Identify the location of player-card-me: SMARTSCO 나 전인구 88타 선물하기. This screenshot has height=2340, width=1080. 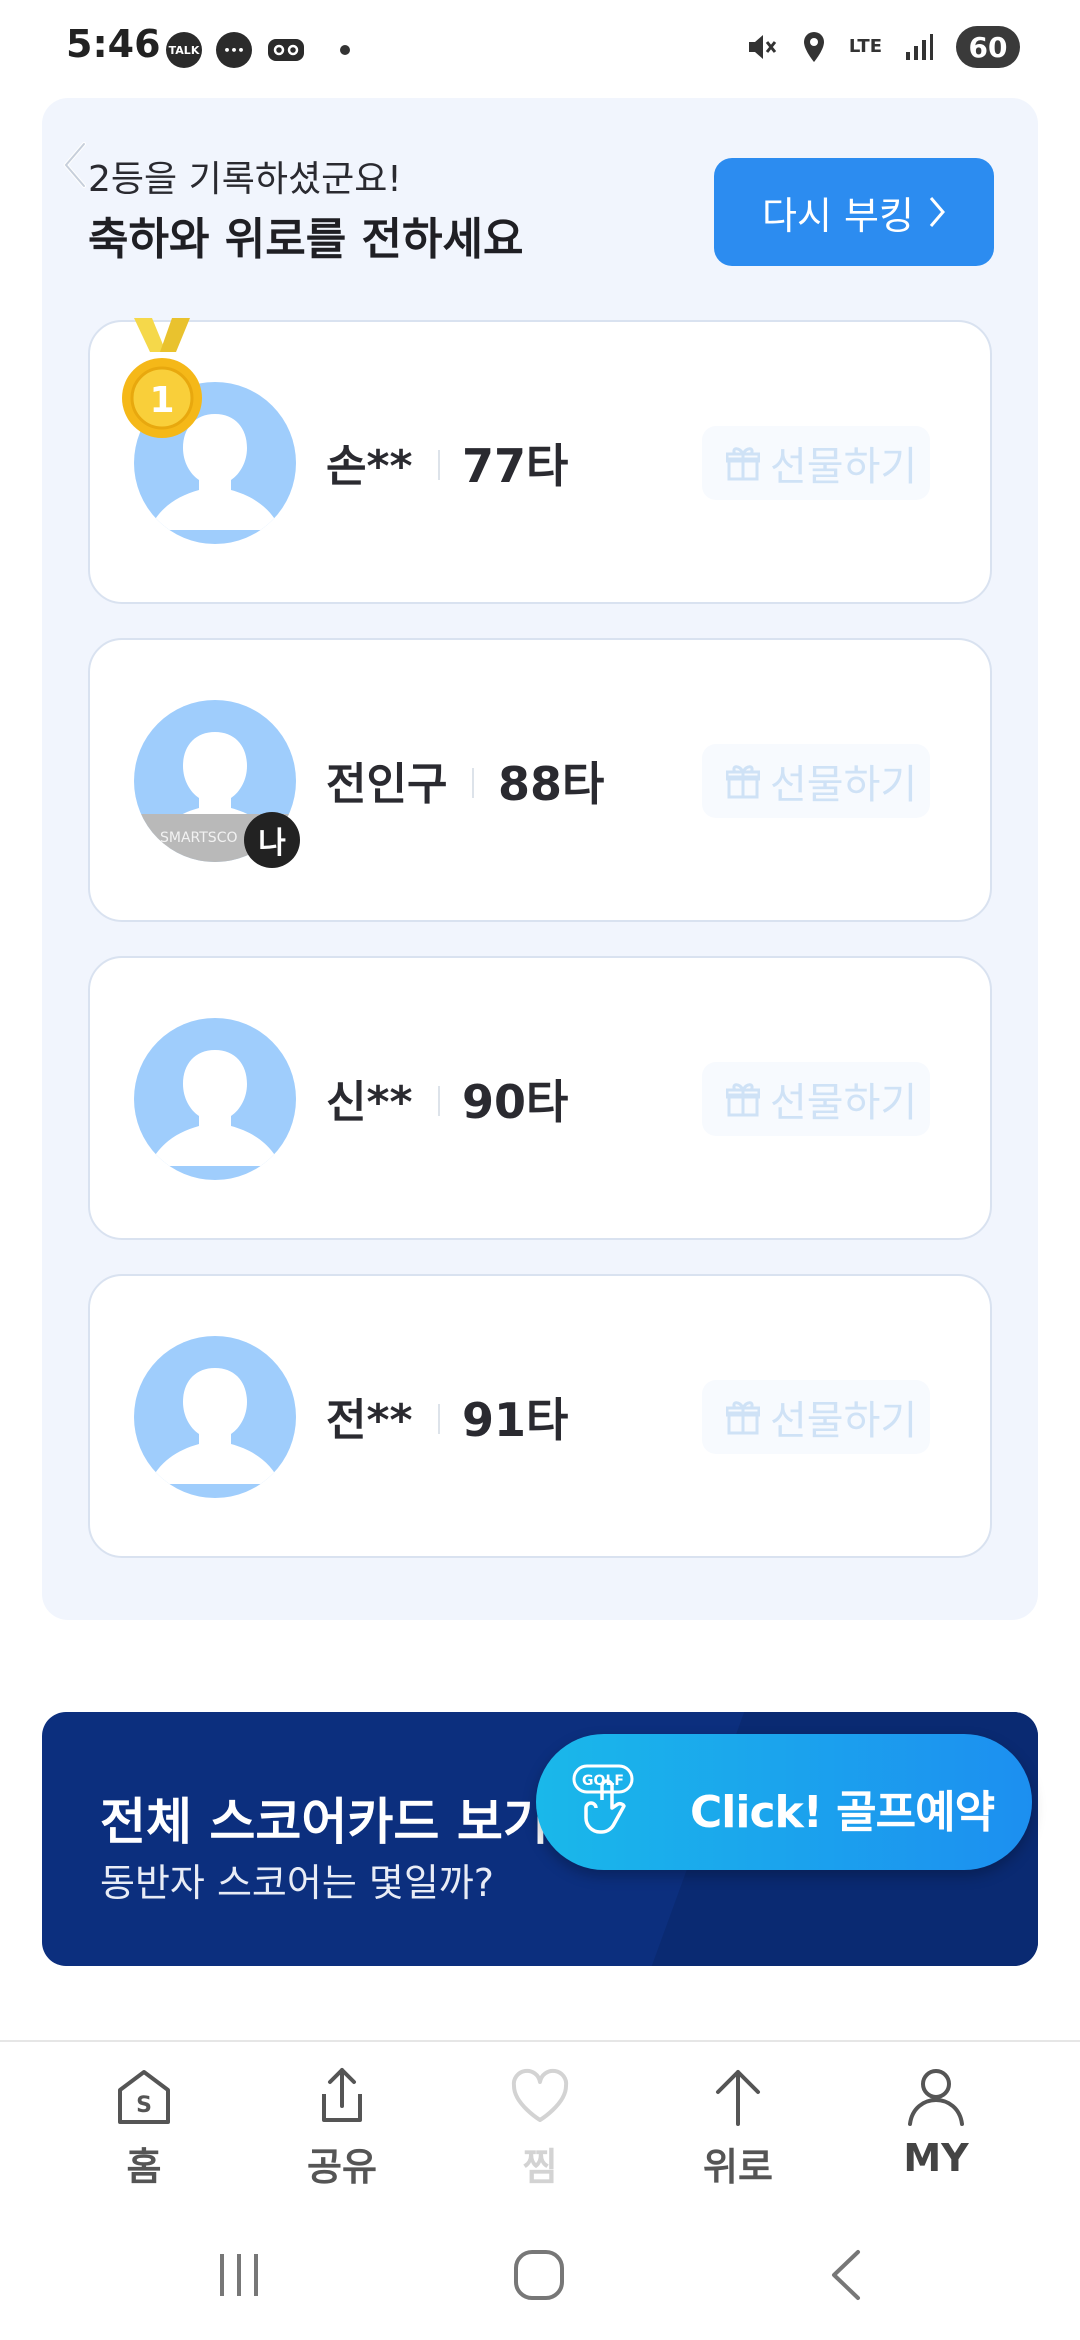
(540, 780).